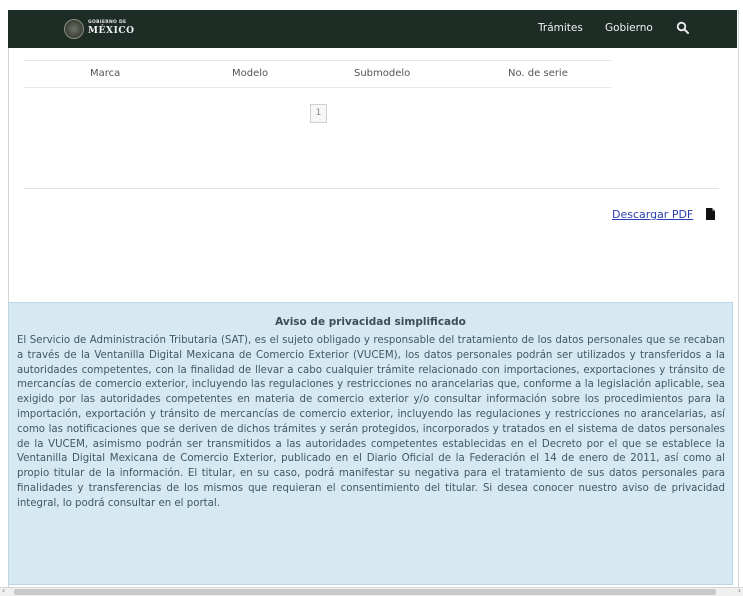 The height and width of the screenshot is (596, 743). What do you see at coordinates (317, 74) in the screenshot?
I see `vehicle-table-header: Marca Modelo Submodelo No. de serie` at bounding box center [317, 74].